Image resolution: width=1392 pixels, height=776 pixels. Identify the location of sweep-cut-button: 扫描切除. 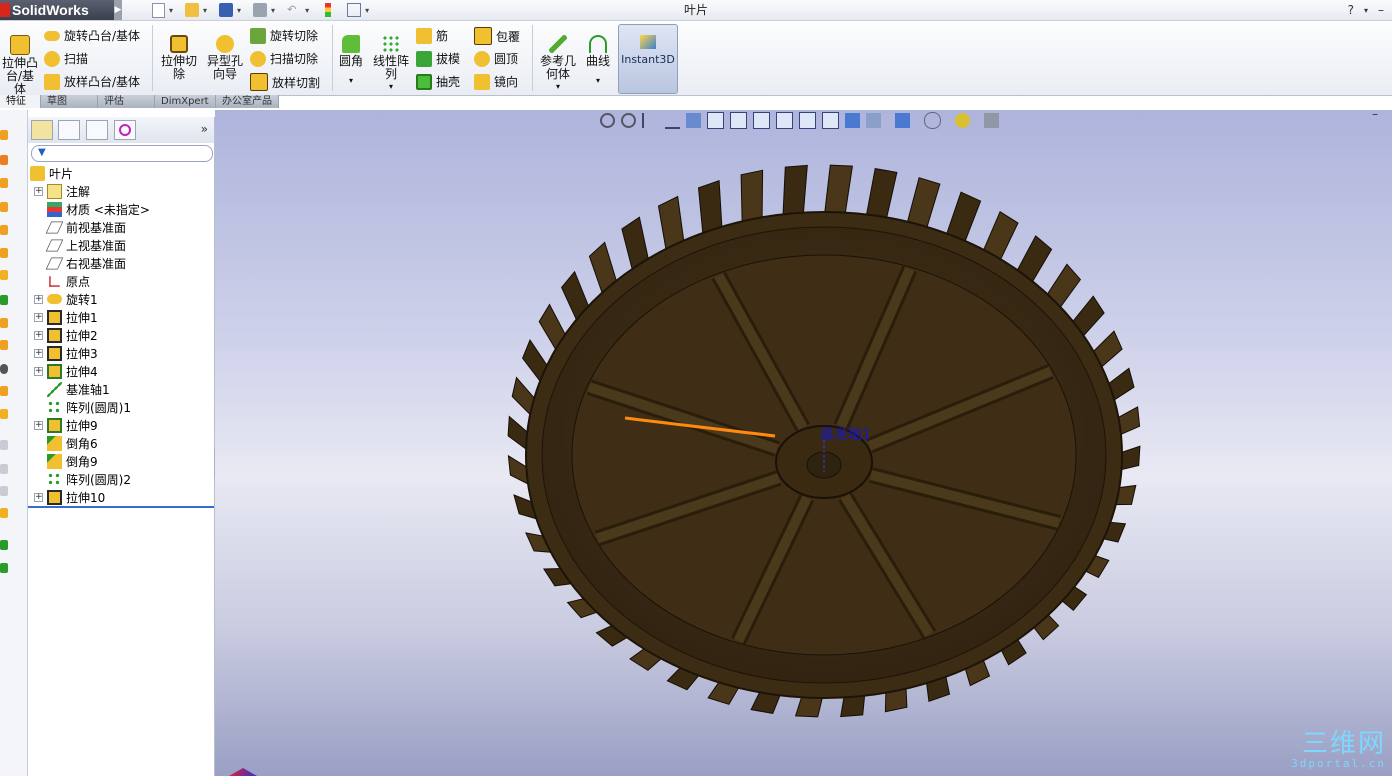
(284, 58).